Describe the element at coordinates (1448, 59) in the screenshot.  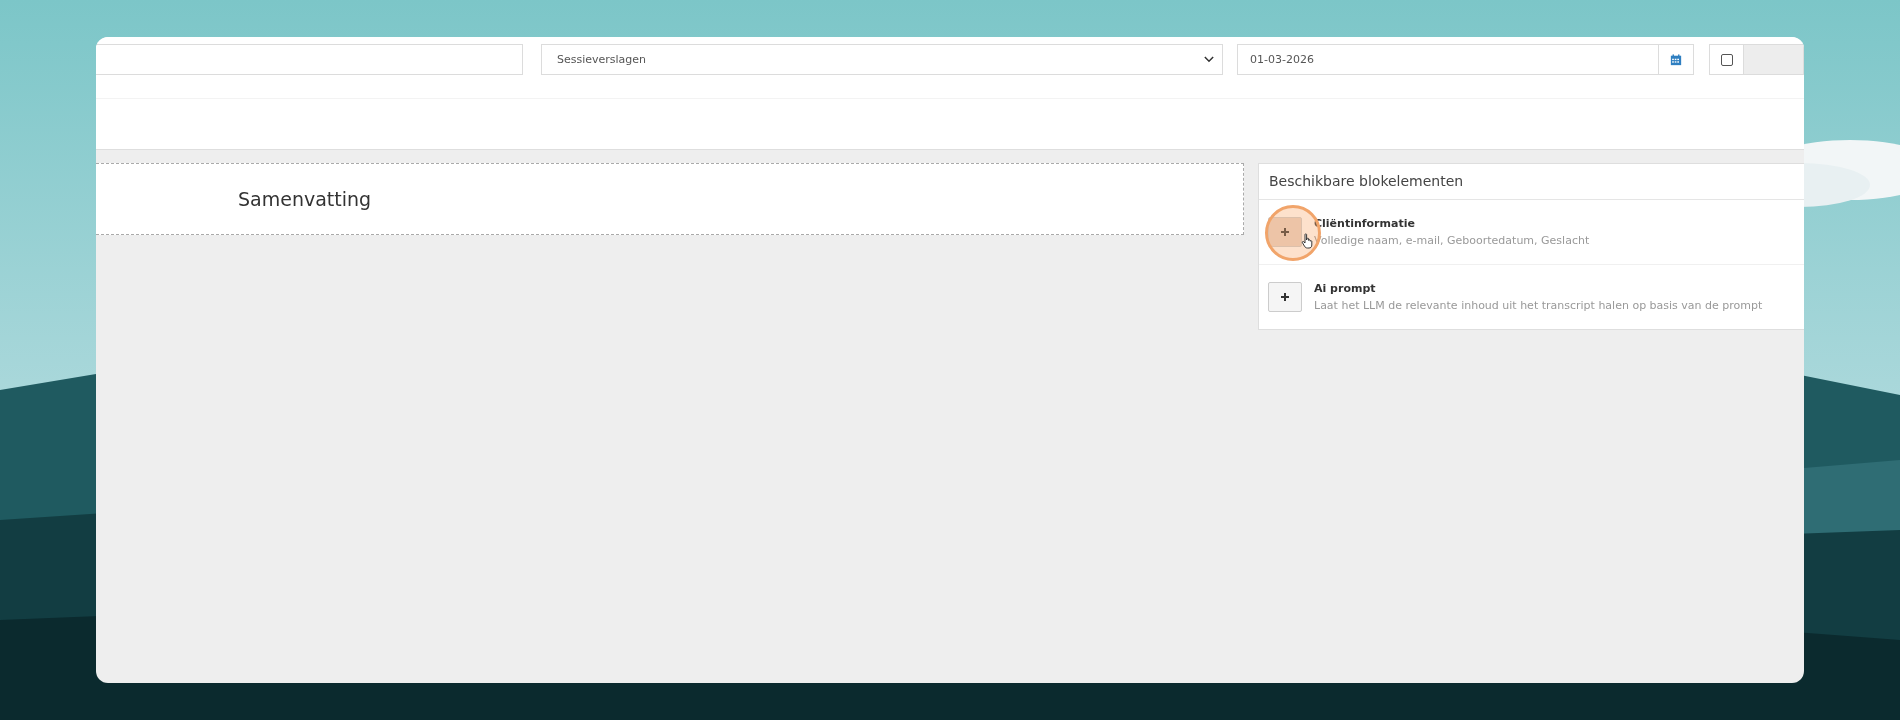
I see `date-field: 01-03-2026` at that location.